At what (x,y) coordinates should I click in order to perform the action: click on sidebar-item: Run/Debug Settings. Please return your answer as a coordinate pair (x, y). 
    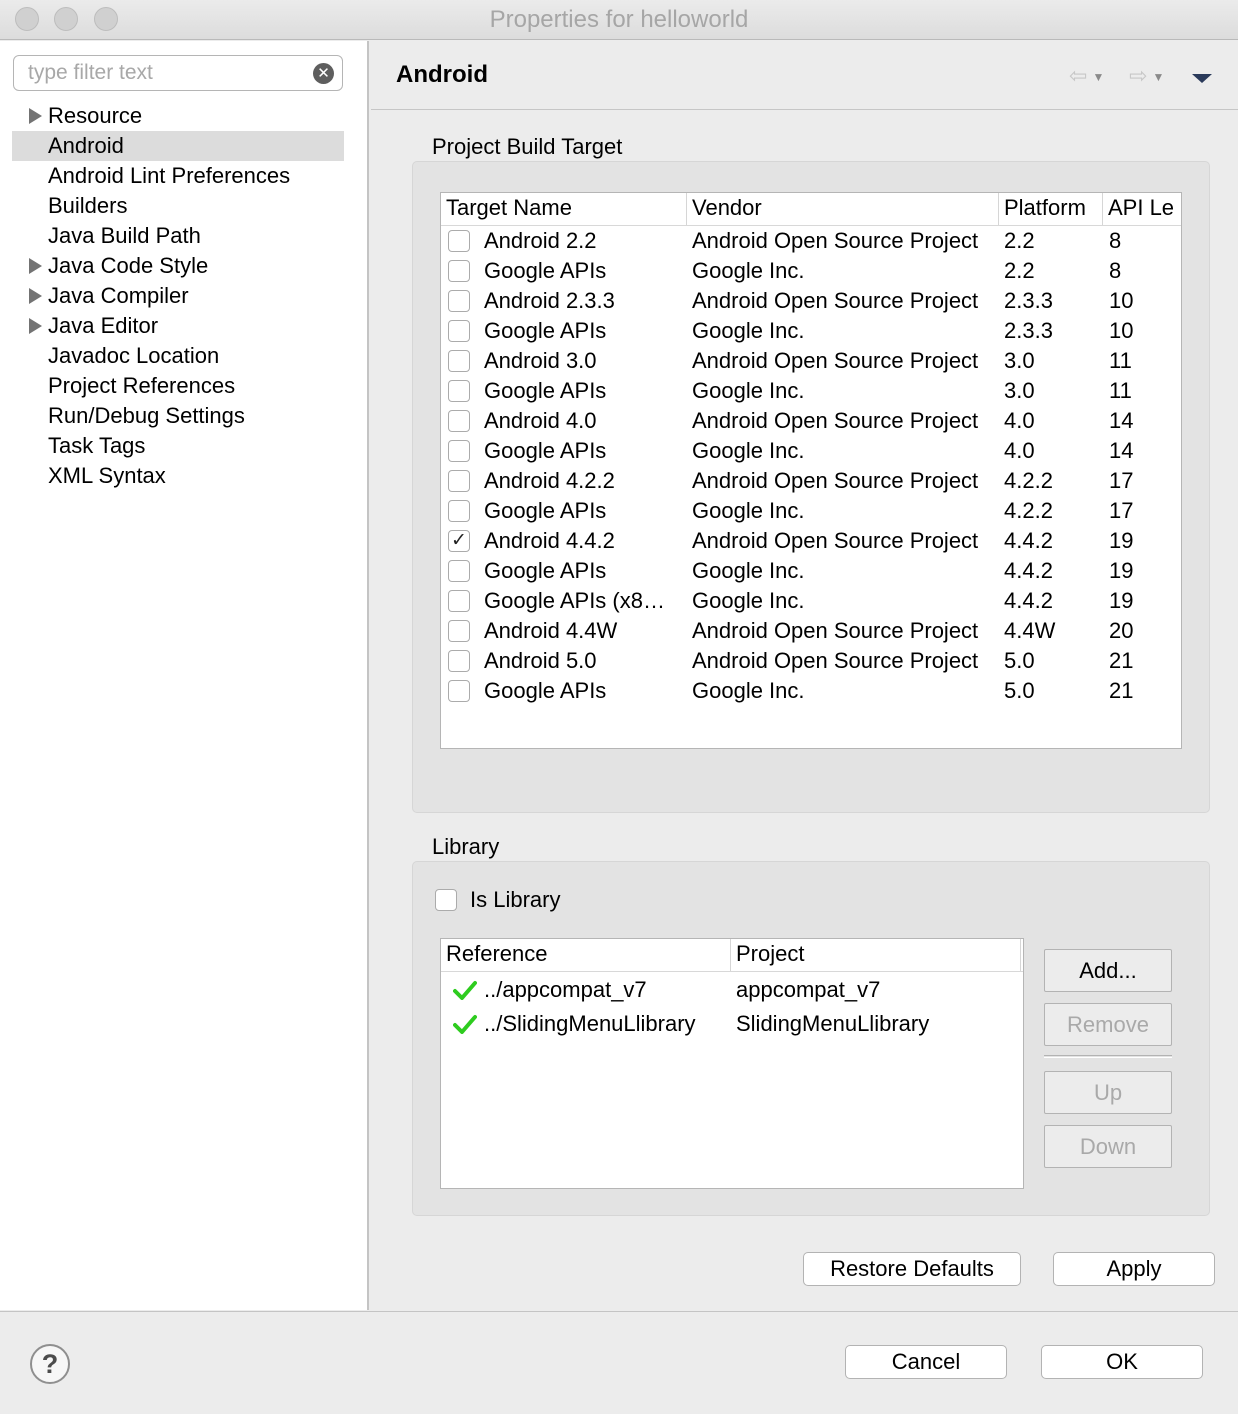
    Looking at the image, I should click on (178, 416).